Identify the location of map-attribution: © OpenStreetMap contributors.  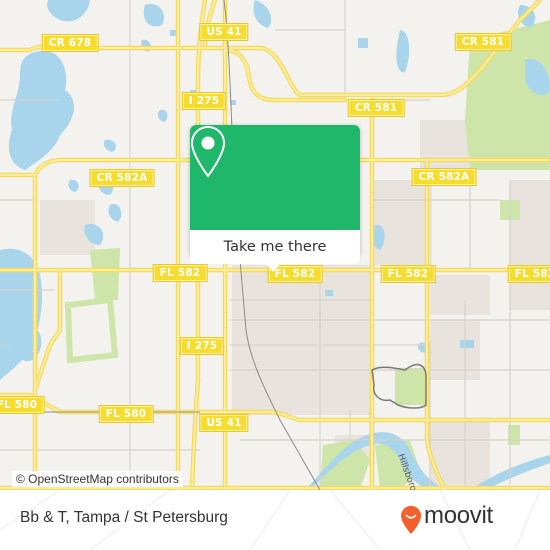
(97, 479).